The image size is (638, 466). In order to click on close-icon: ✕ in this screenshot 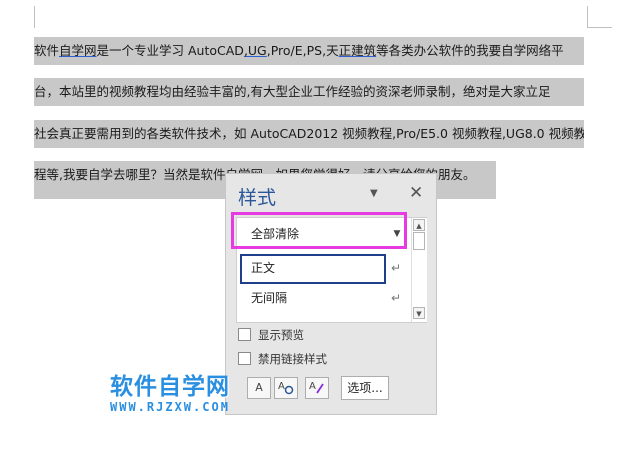, I will do `click(416, 193)`.